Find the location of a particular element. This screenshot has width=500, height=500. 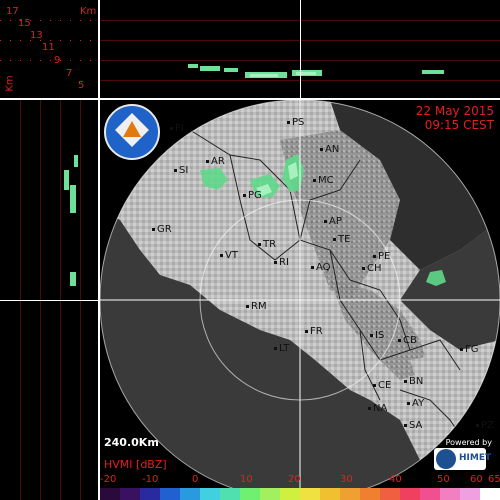

color-scale-tick-label: 10 is located at coordinates (246, 479).